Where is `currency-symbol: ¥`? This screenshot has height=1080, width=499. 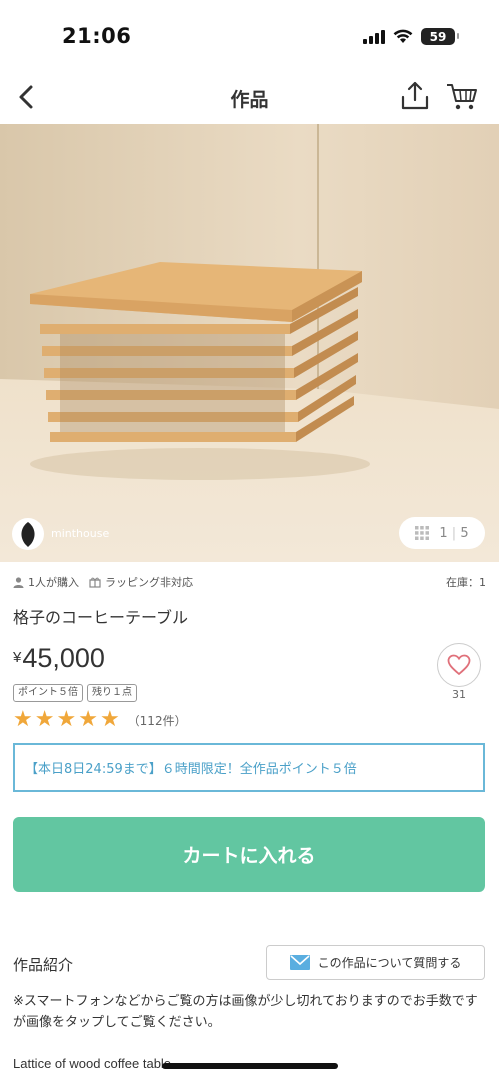 currency-symbol: ¥ is located at coordinates (17, 657).